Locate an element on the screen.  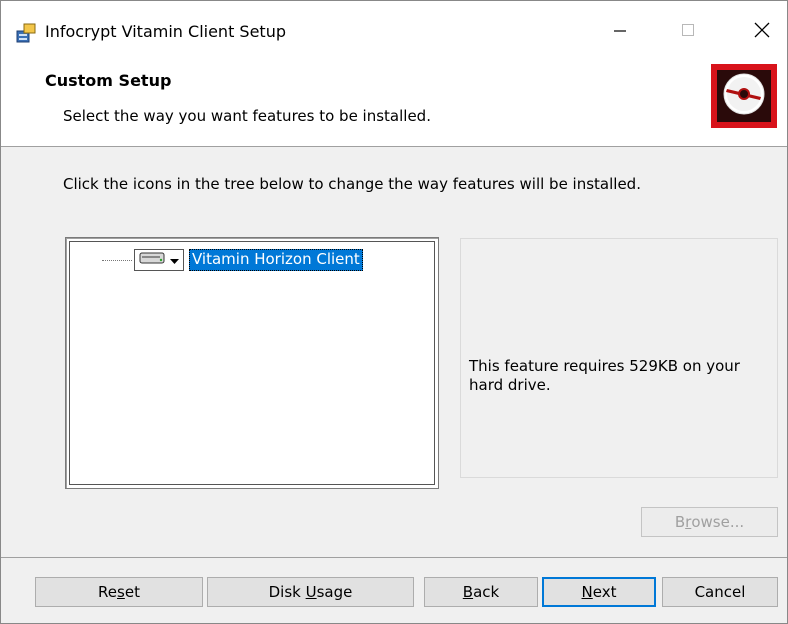
minimize-icon is located at coordinates (620, 32).